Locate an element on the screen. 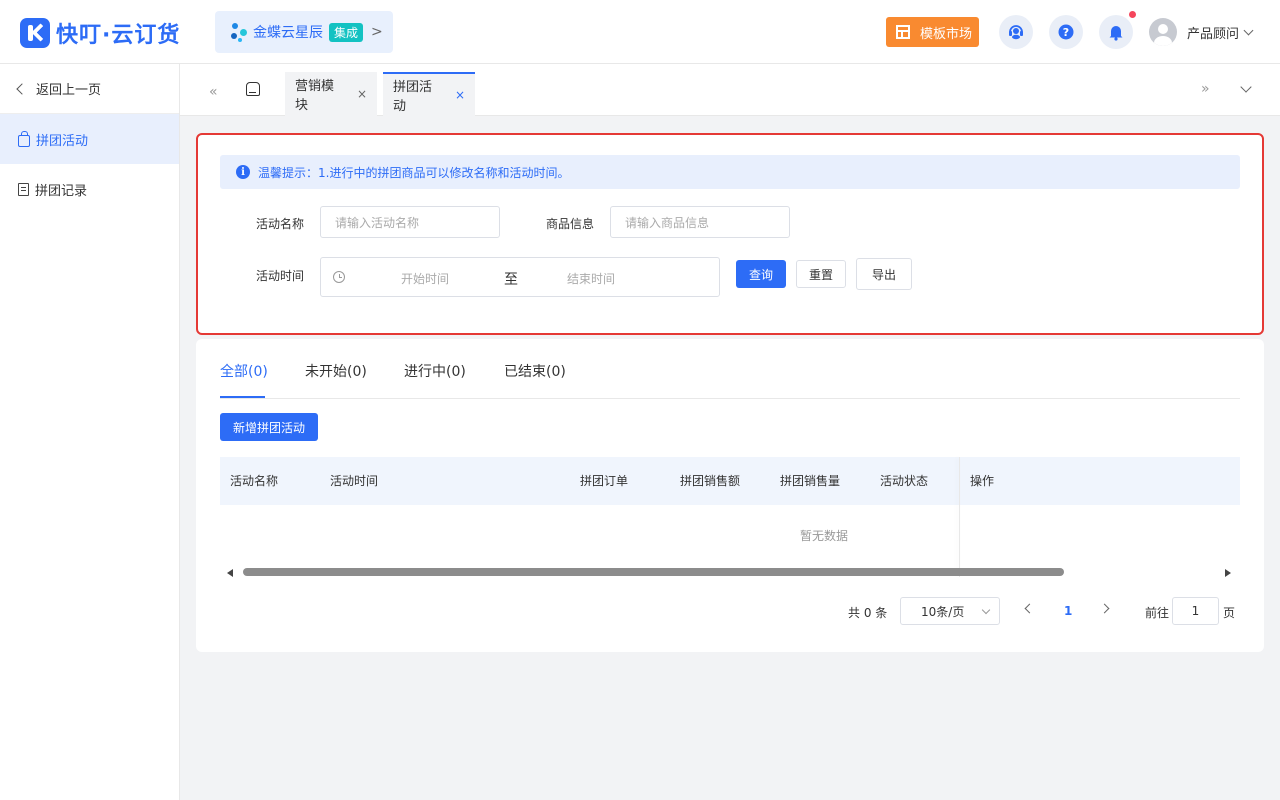 Image resolution: width=1280 pixels, height=800 pixels. kingdee-integration-button: 金蝶云星辰 集成 > is located at coordinates (304, 32).